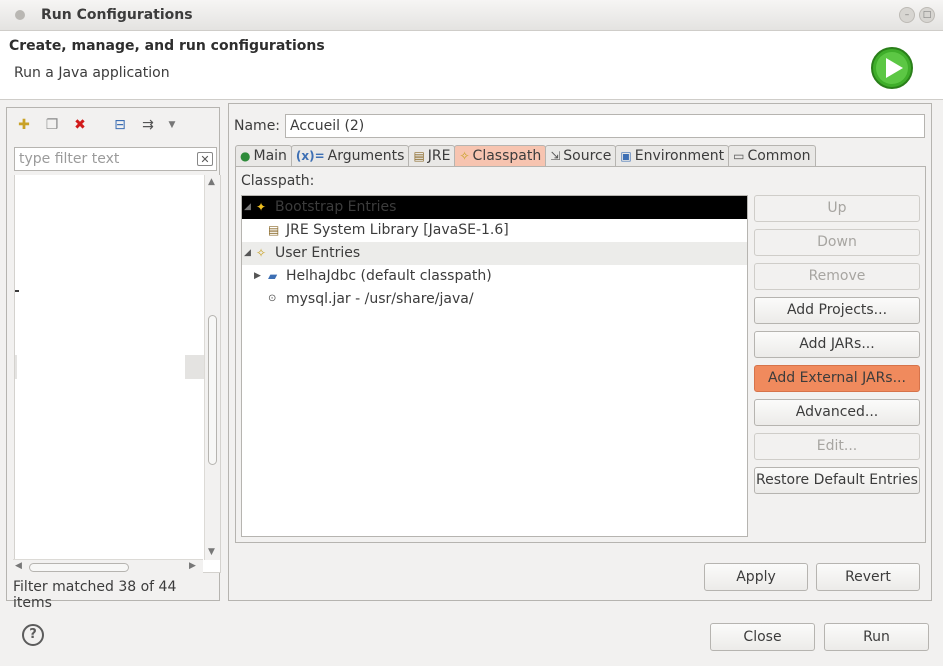 This screenshot has width=943, height=666. Describe the element at coordinates (52, 125) in the screenshot. I see `duplicate-icon: ❐` at that location.